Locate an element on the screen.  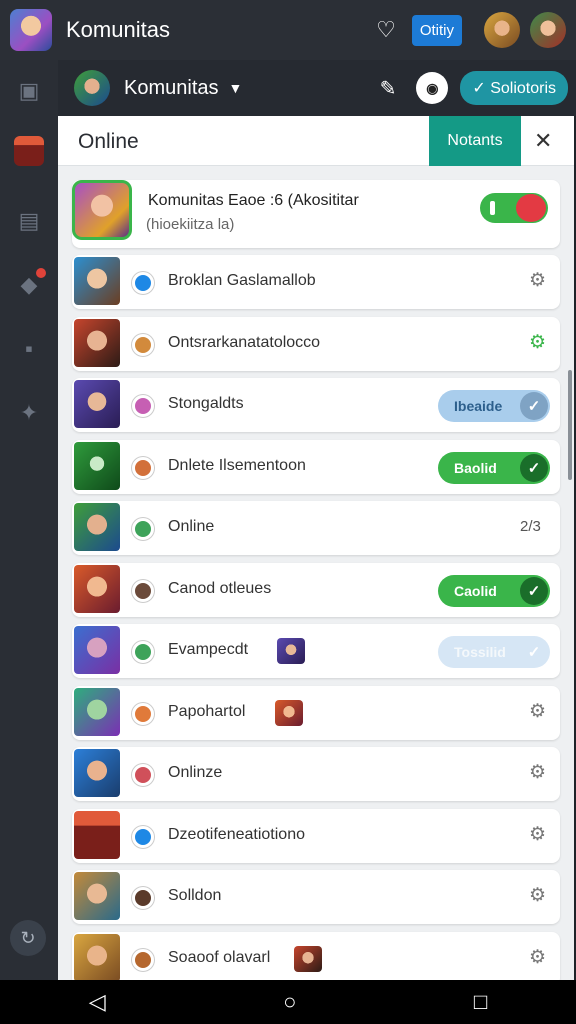
back-icon: ◁ is located at coordinates (97, 1002).